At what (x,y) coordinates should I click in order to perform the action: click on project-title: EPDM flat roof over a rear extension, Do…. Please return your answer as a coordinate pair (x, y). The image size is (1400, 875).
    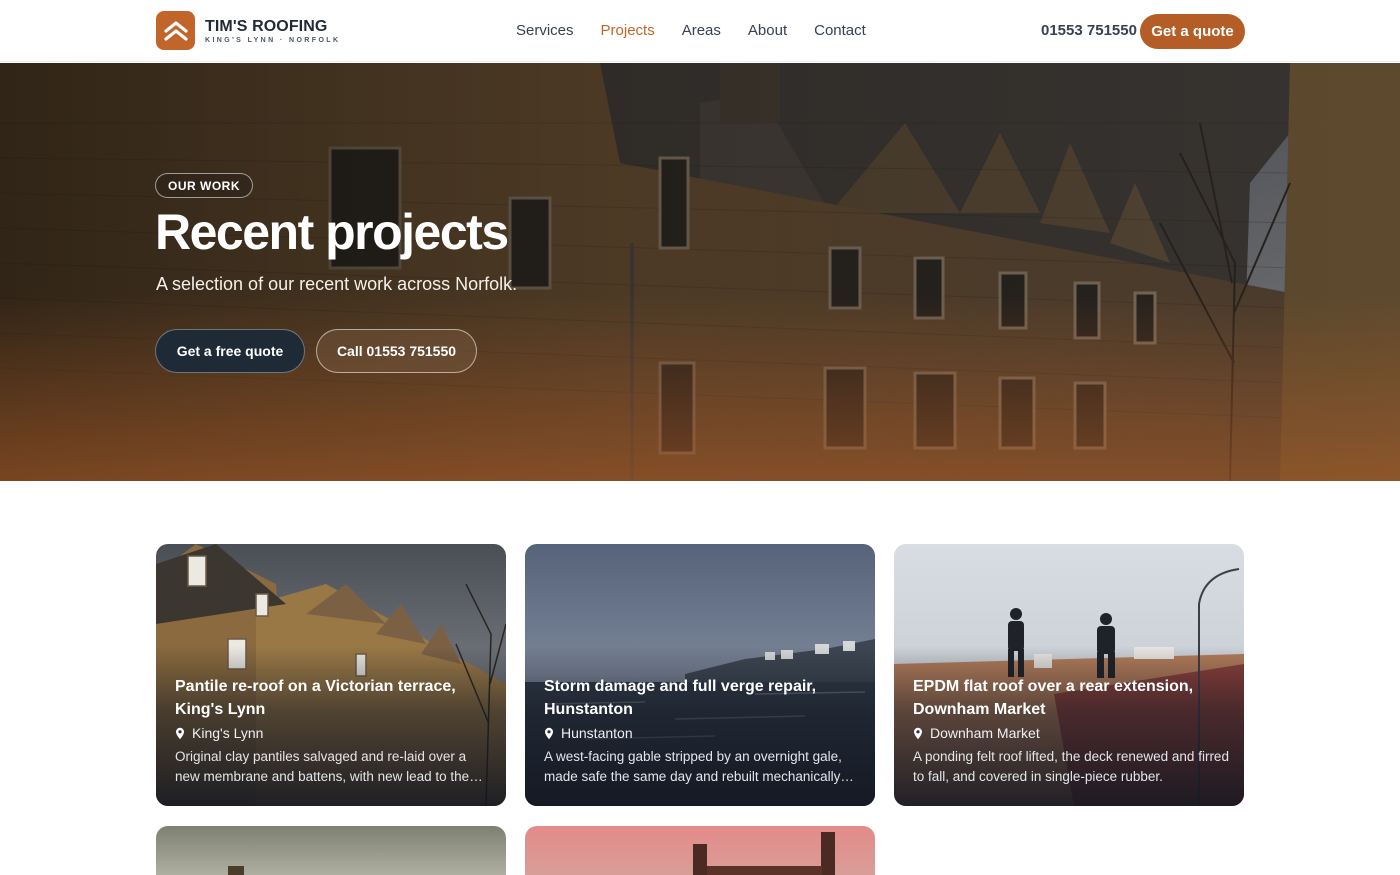
    Looking at the image, I should click on (1053, 698).